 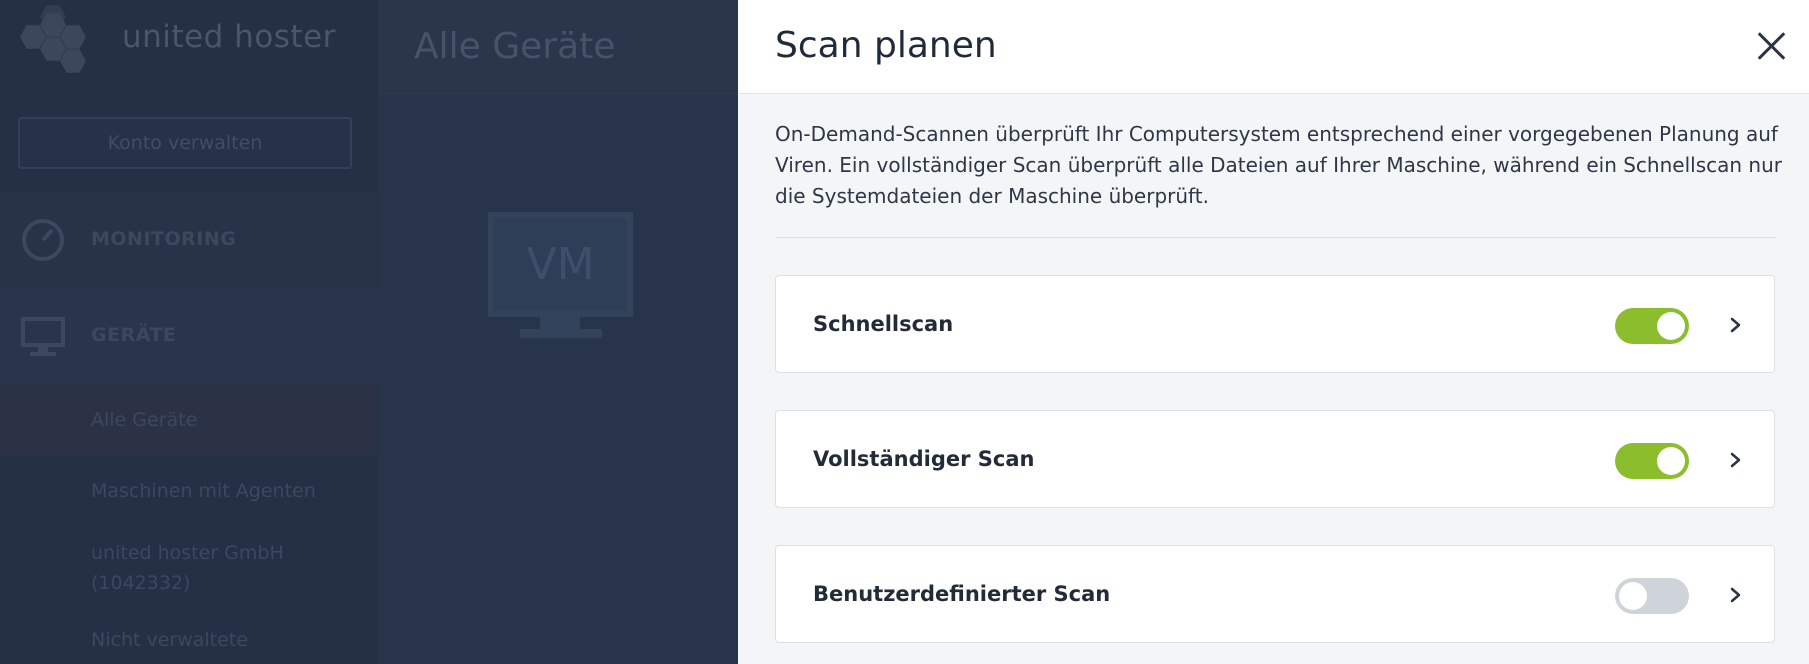 I want to click on sidebar-item-label: MONITORING, so click(x=164, y=239).